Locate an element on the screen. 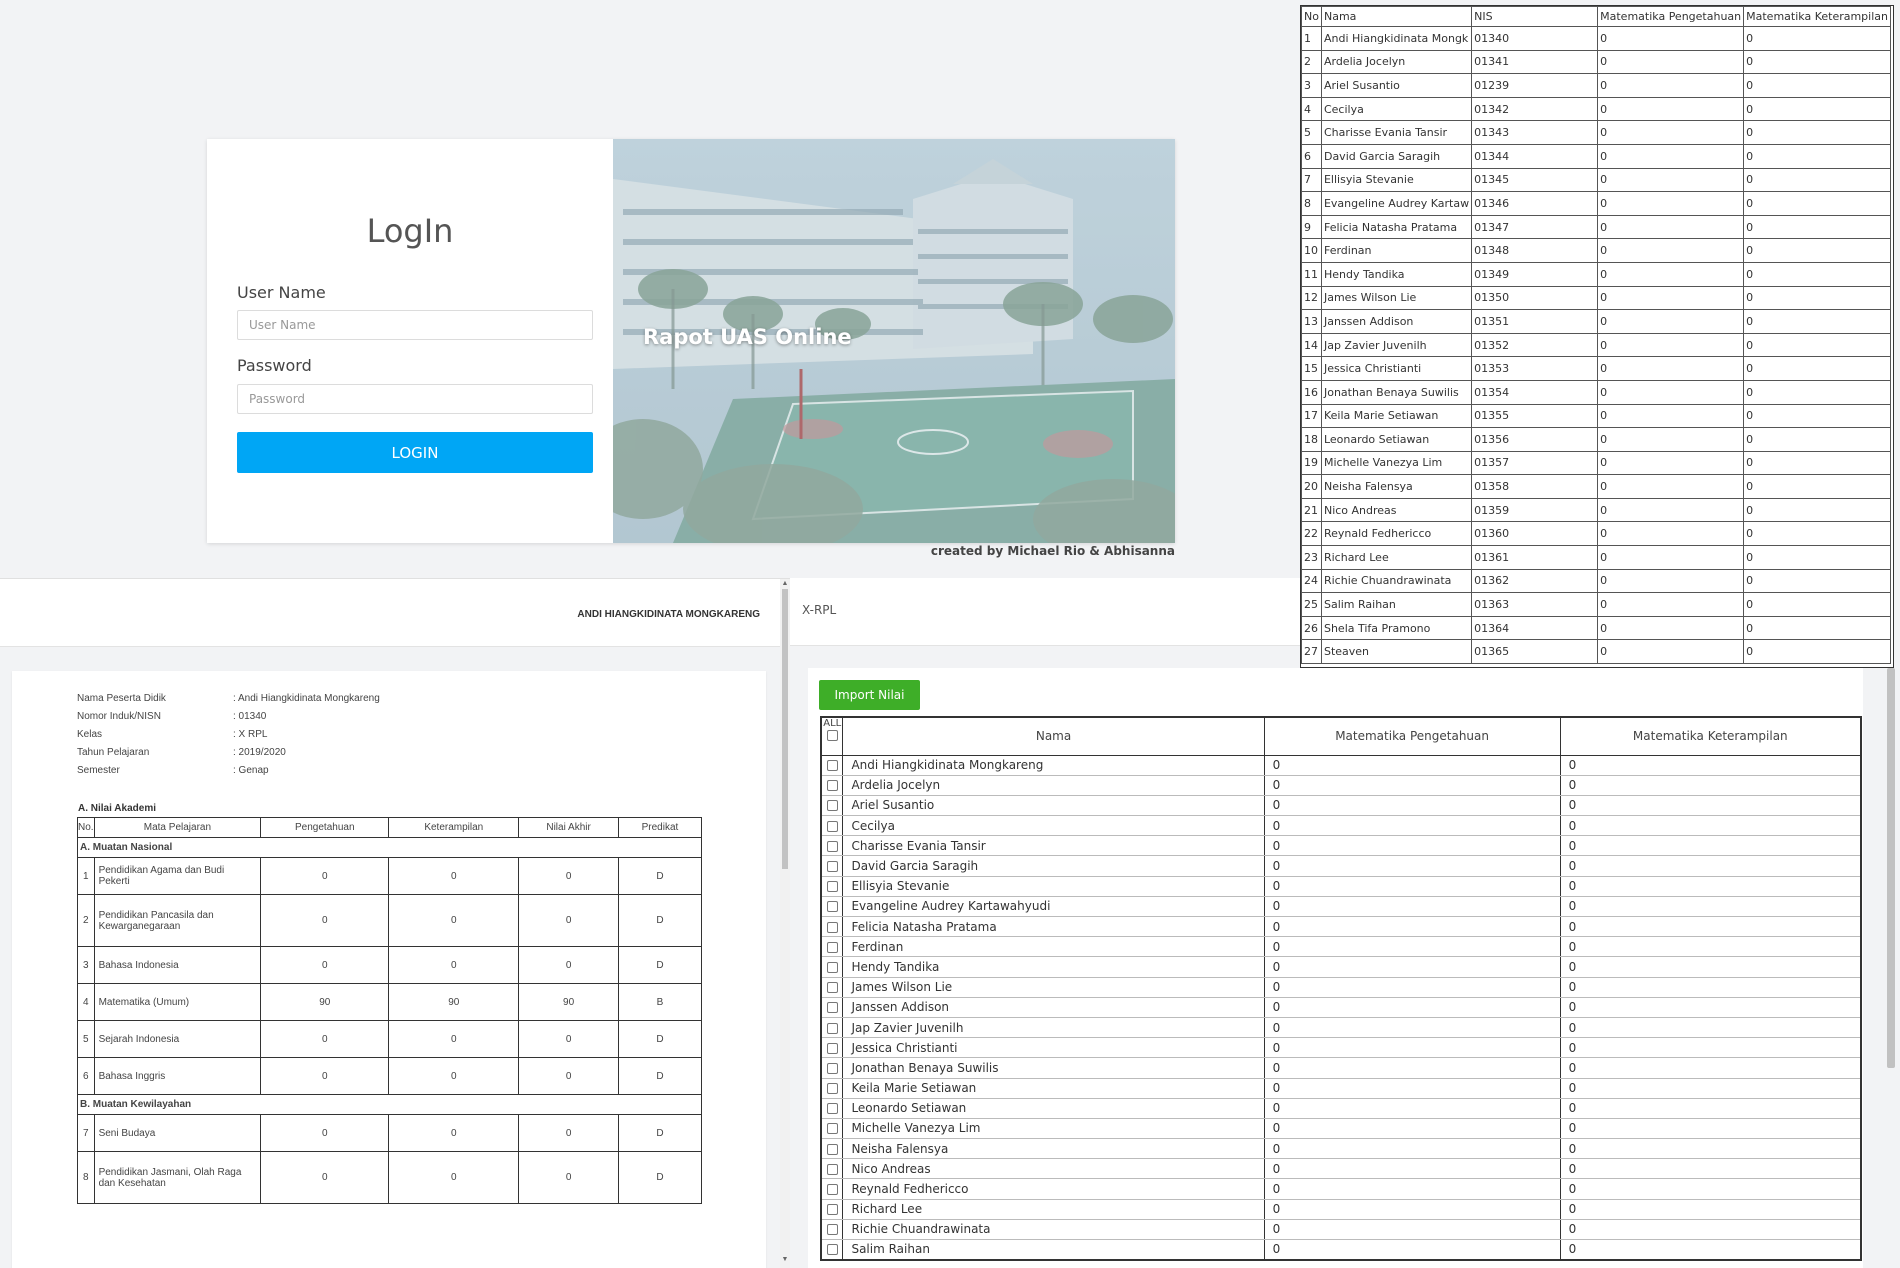  table-row: Nico Andreas 0 0 is located at coordinates (1340, 1169).